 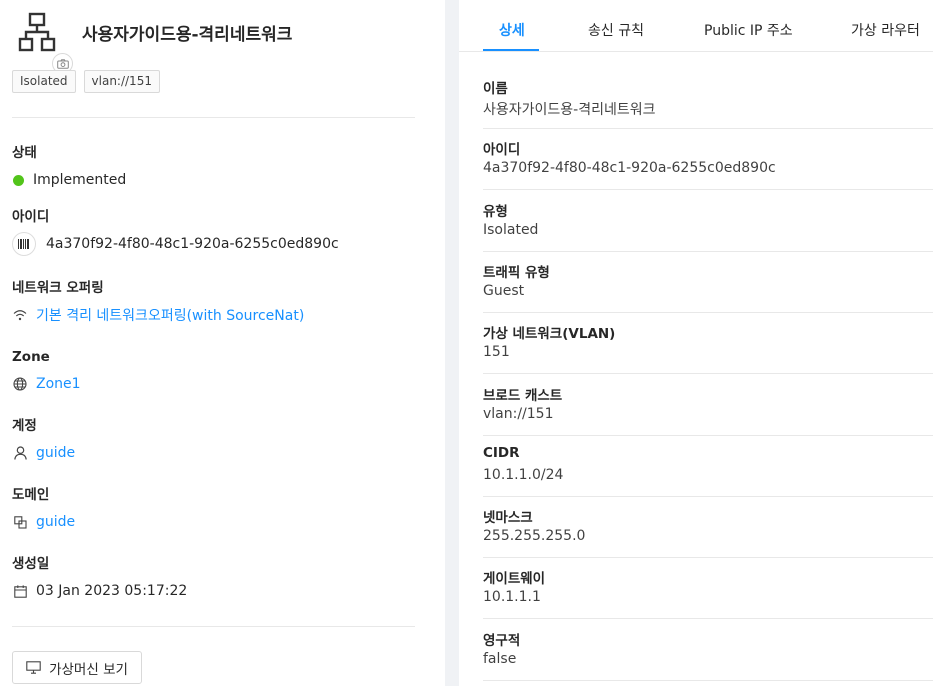 I want to click on detail-label: 영구적, so click(x=502, y=640).